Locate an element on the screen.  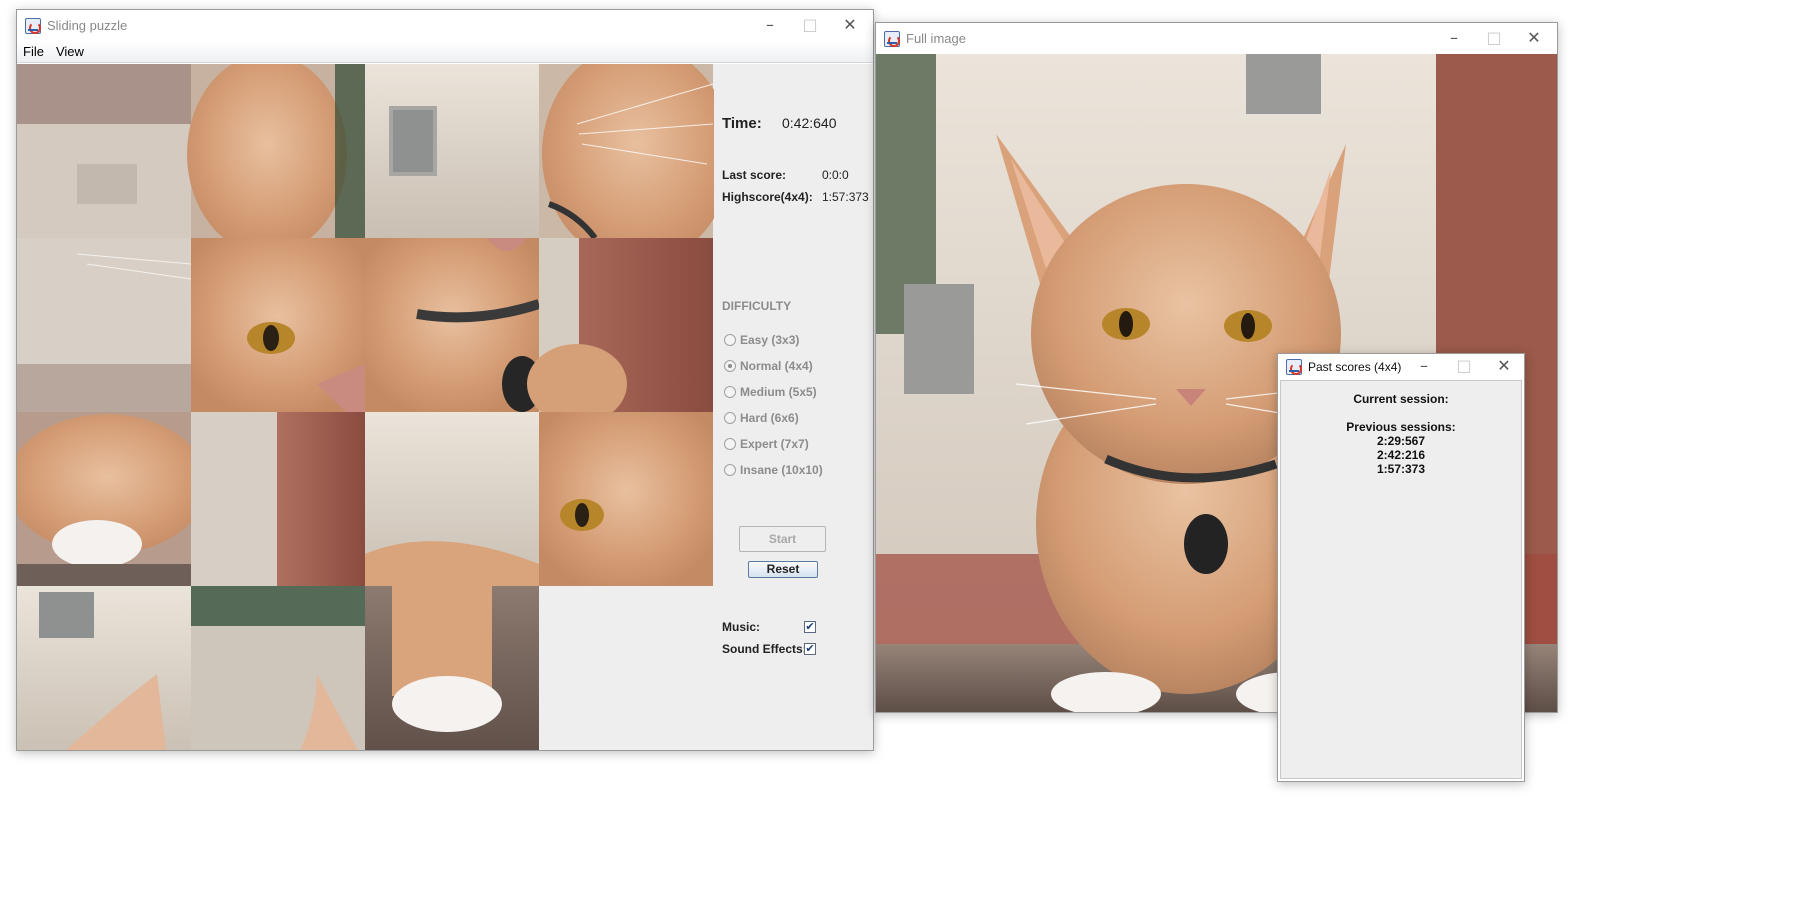
empty-tile is located at coordinates (626, 668).